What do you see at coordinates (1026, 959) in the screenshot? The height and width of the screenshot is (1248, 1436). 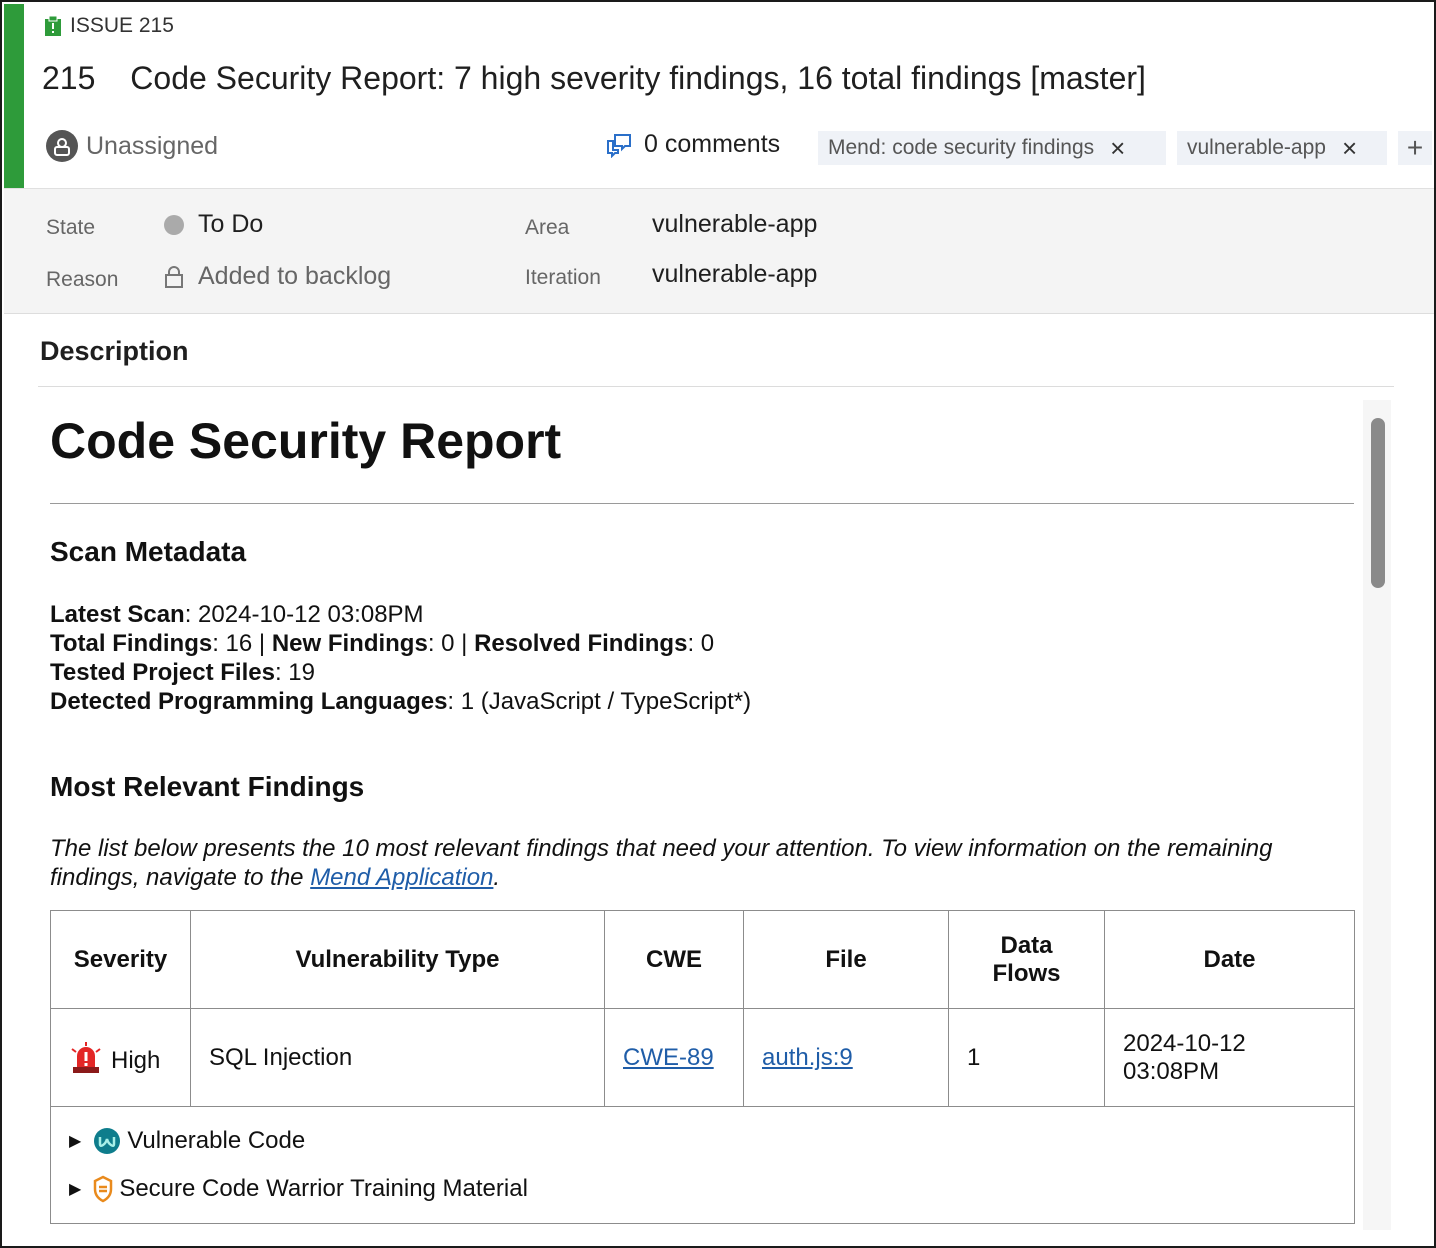 I see `column-header-data-flows: Data Flows` at bounding box center [1026, 959].